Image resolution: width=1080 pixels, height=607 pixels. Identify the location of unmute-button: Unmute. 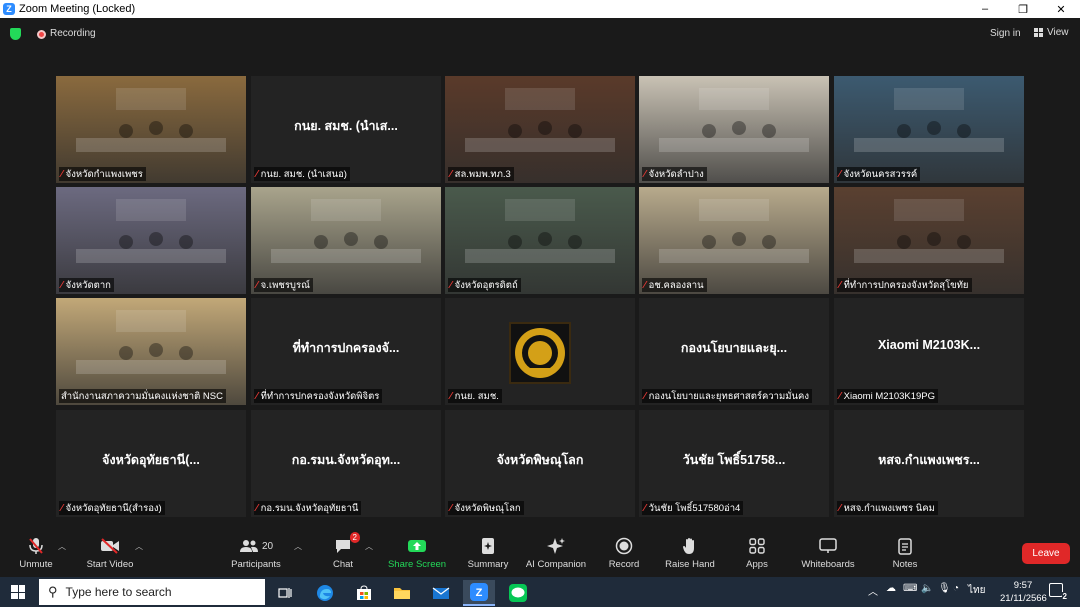
(36, 554).